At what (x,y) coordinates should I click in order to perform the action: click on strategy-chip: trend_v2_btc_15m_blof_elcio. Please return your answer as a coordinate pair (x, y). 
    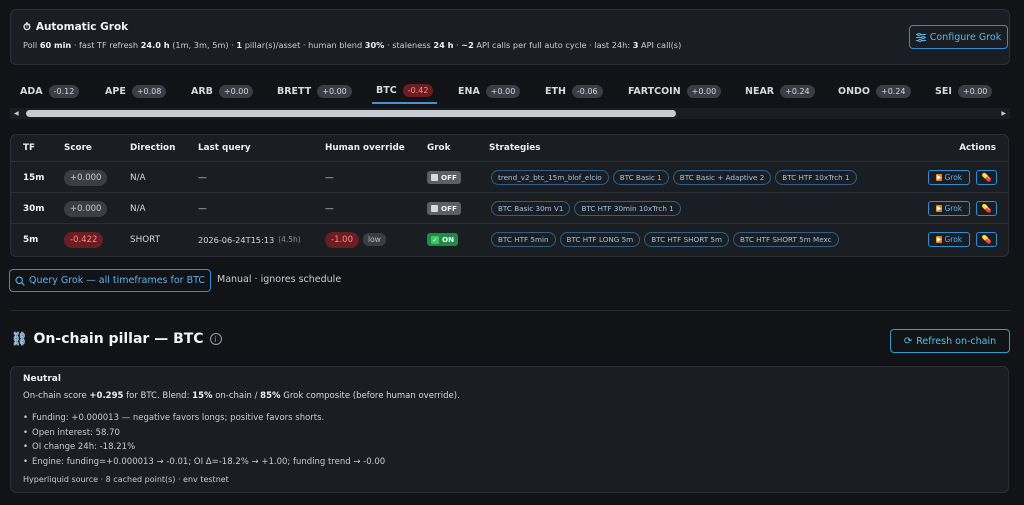
    Looking at the image, I should click on (550, 177).